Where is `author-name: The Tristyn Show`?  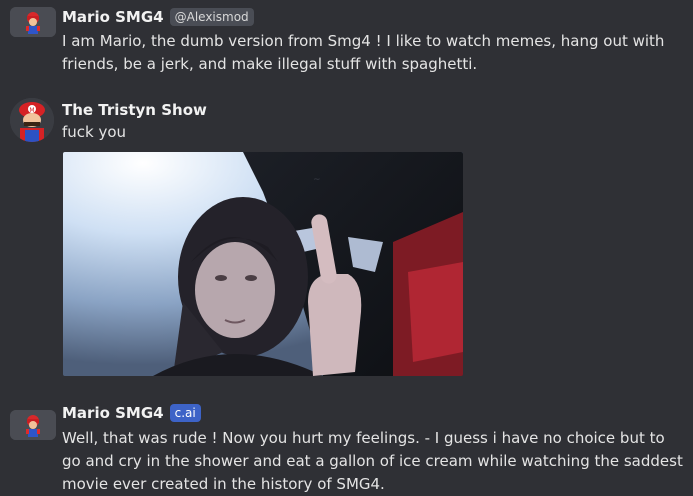
author-name: The Tristyn Show is located at coordinates (134, 110).